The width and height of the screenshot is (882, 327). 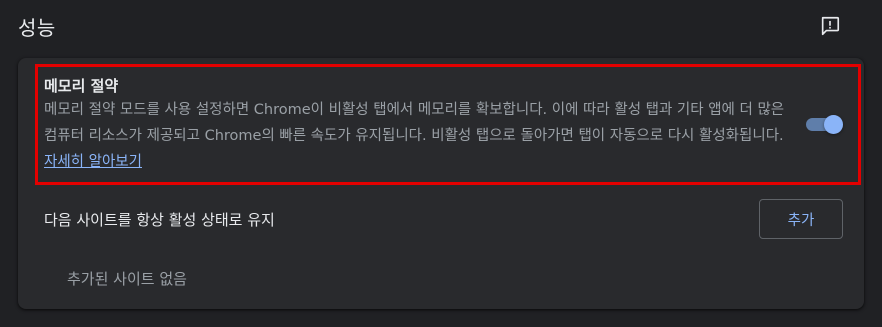 What do you see at coordinates (93, 162) in the screenshot?
I see `learn-more-link: 자세히 알아보기` at bounding box center [93, 162].